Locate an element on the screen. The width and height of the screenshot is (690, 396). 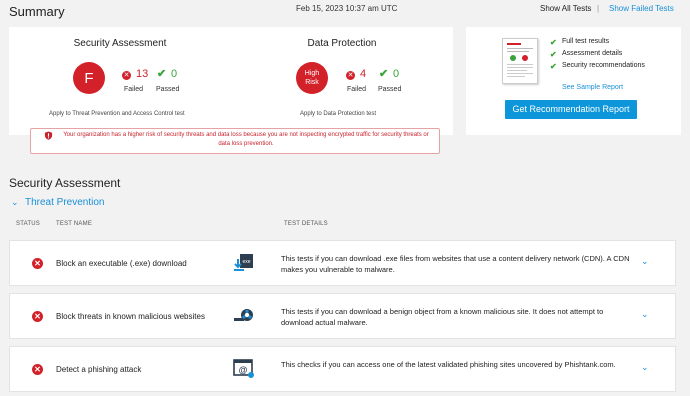
svg-text: exe is located at coordinates (246, 262).